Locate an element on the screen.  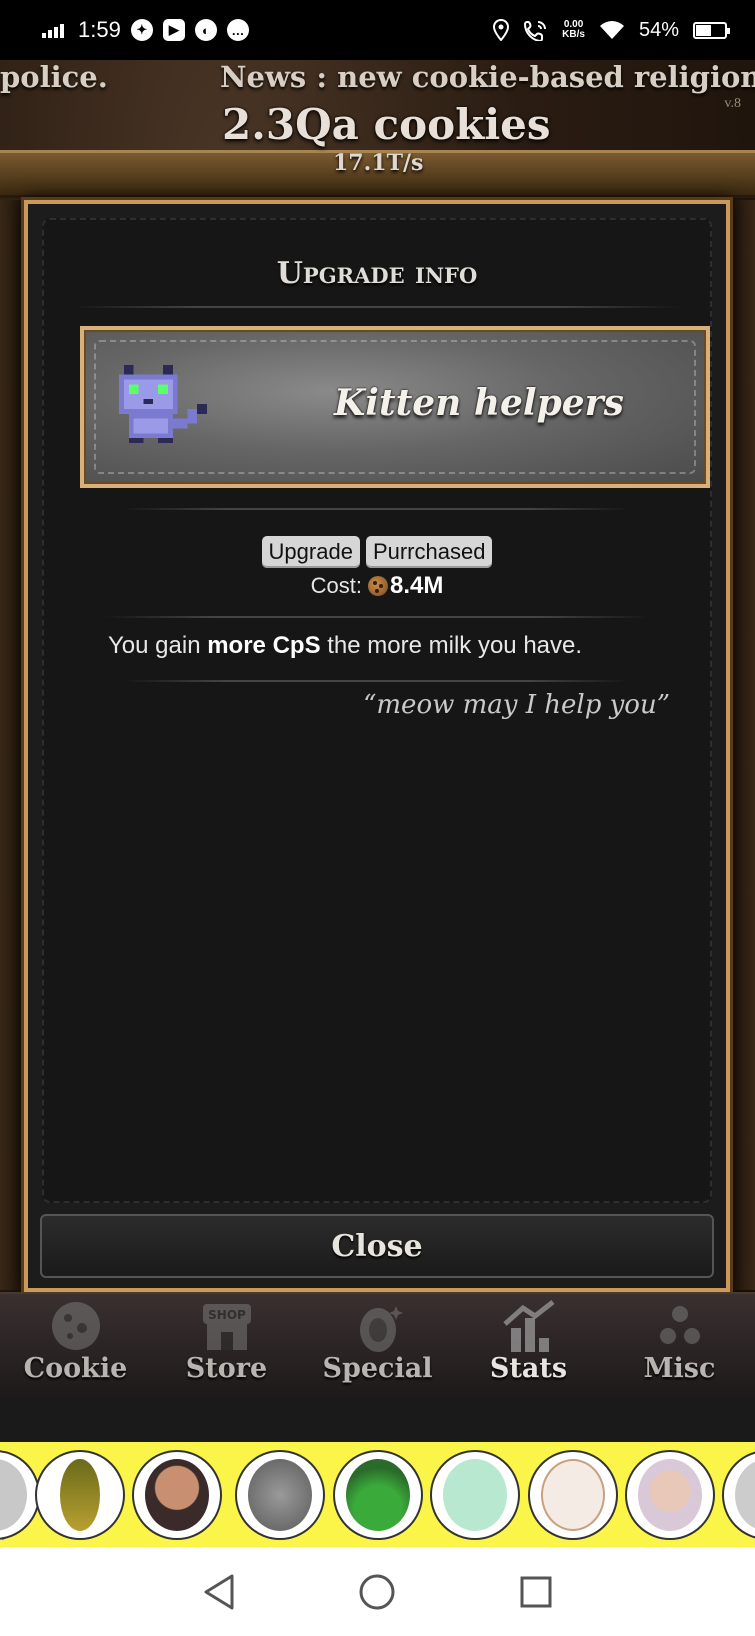
recents-icon is located at coordinates (536, 1591).